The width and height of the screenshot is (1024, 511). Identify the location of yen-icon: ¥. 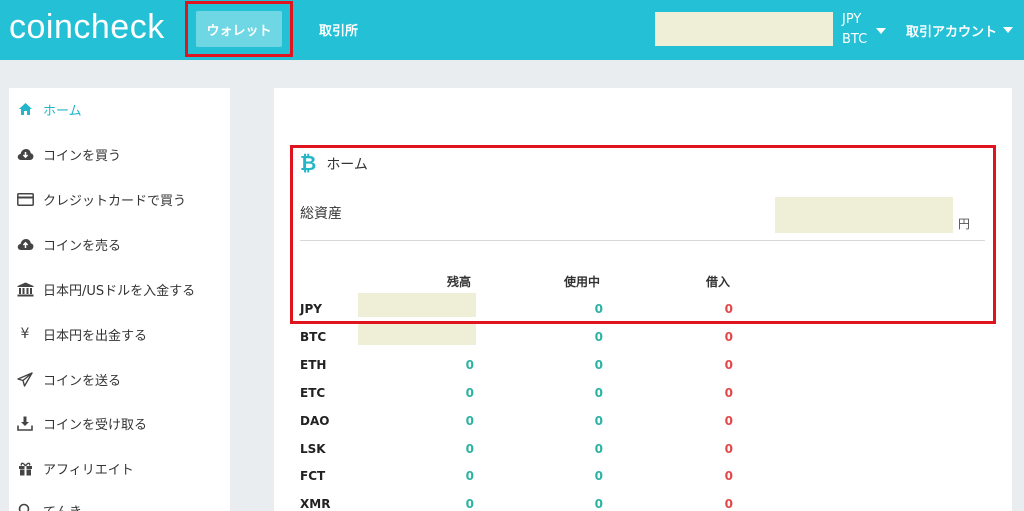
(25, 334).